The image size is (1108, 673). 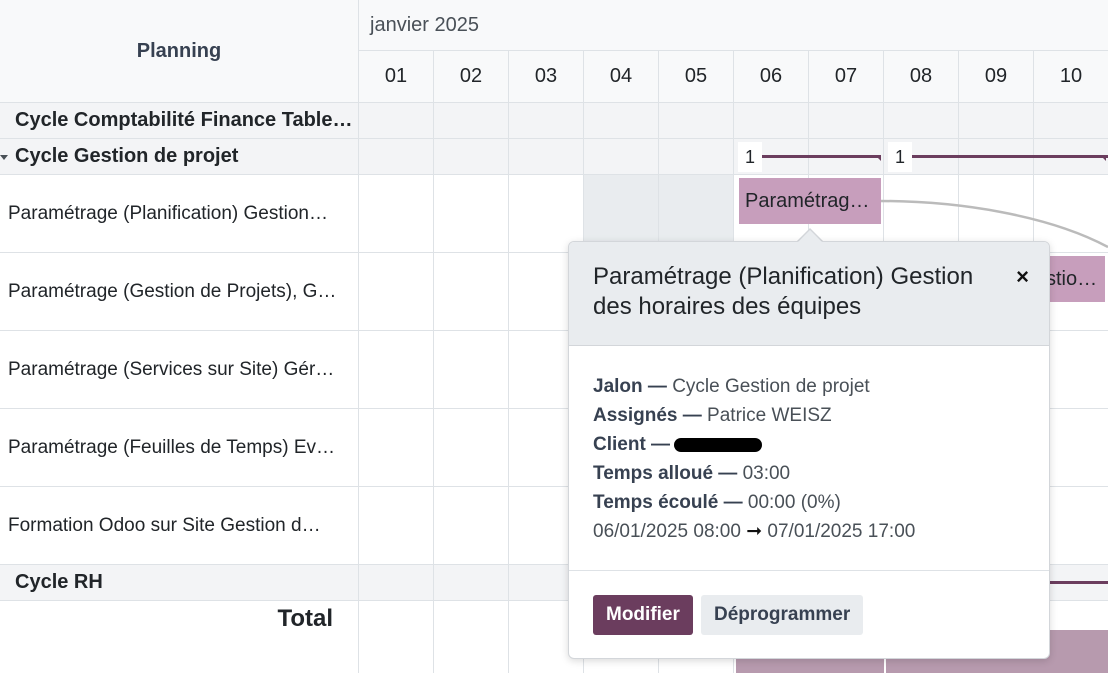 I want to click on group-label: Cycle Gestion de projet, so click(x=127, y=156).